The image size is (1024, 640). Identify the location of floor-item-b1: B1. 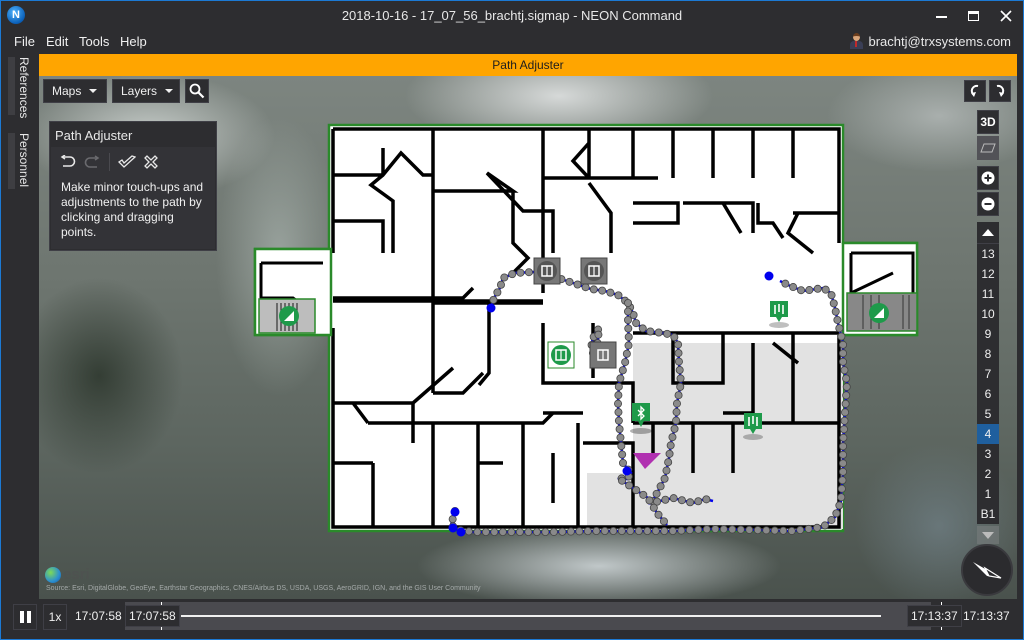
(988, 514).